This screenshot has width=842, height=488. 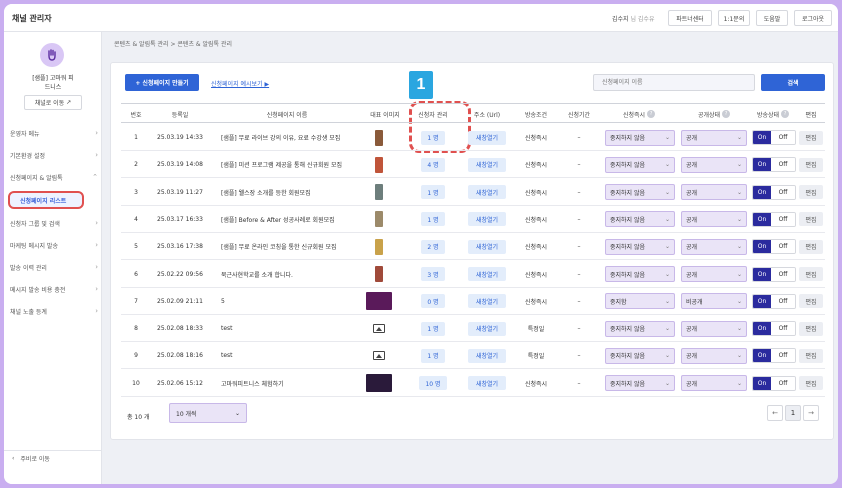 What do you see at coordinates (772, 18) in the screenshot?
I see `help-button: 도움말` at bounding box center [772, 18].